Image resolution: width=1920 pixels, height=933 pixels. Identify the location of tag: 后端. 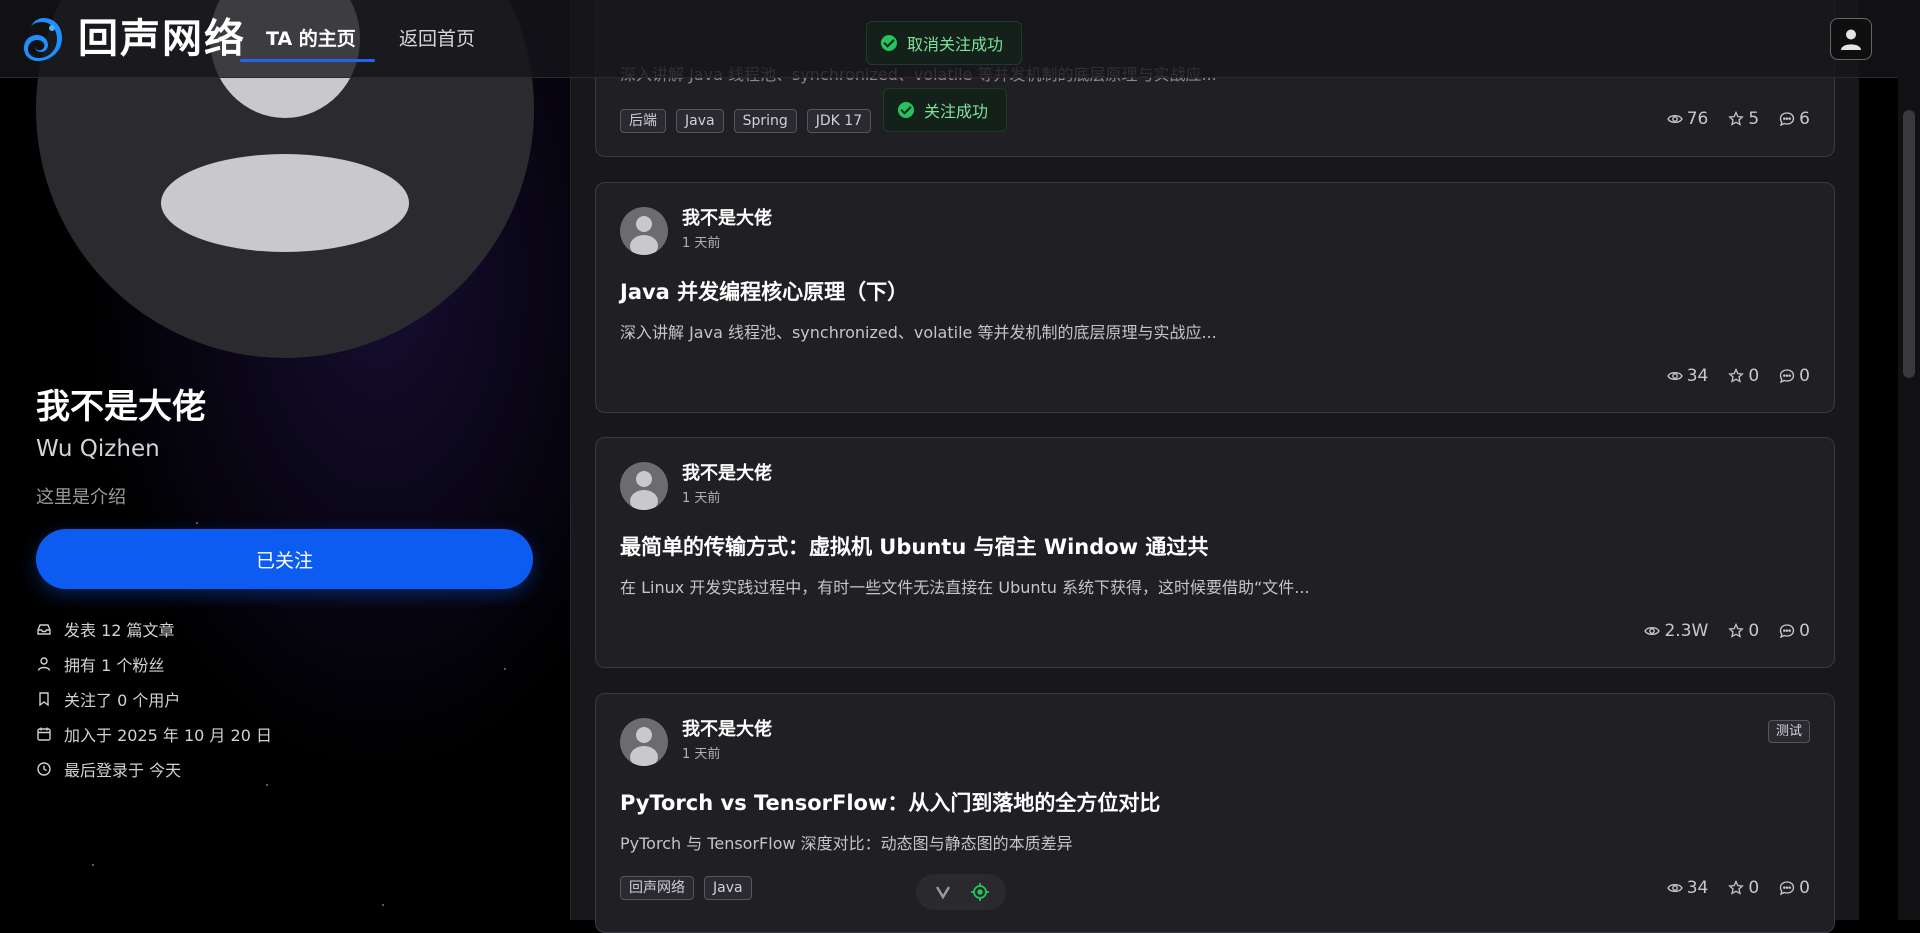
(643, 121).